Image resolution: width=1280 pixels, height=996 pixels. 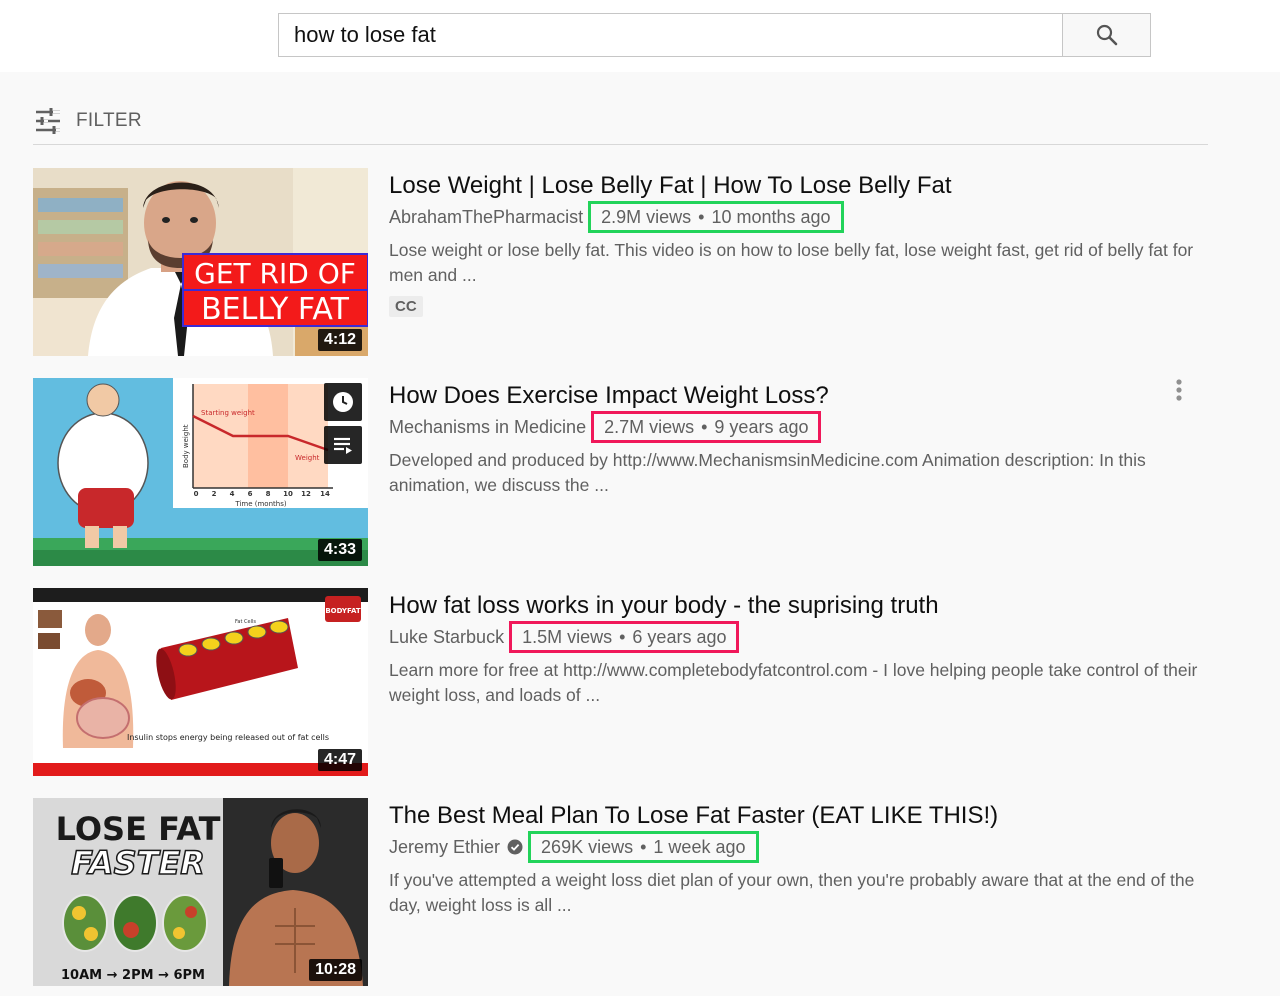 I want to click on channel-name: Luke Starbuck, so click(x=446, y=637).